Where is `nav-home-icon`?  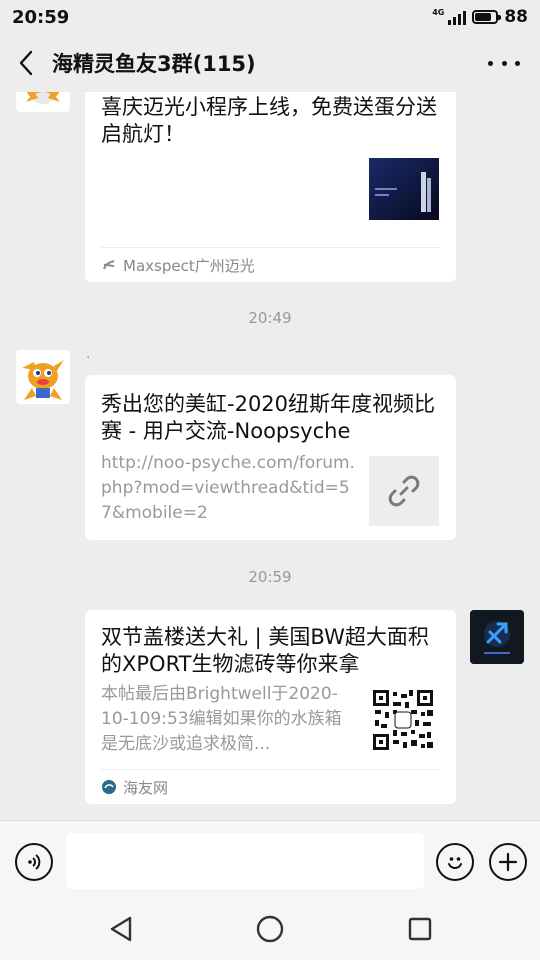 nav-home-icon is located at coordinates (270, 929).